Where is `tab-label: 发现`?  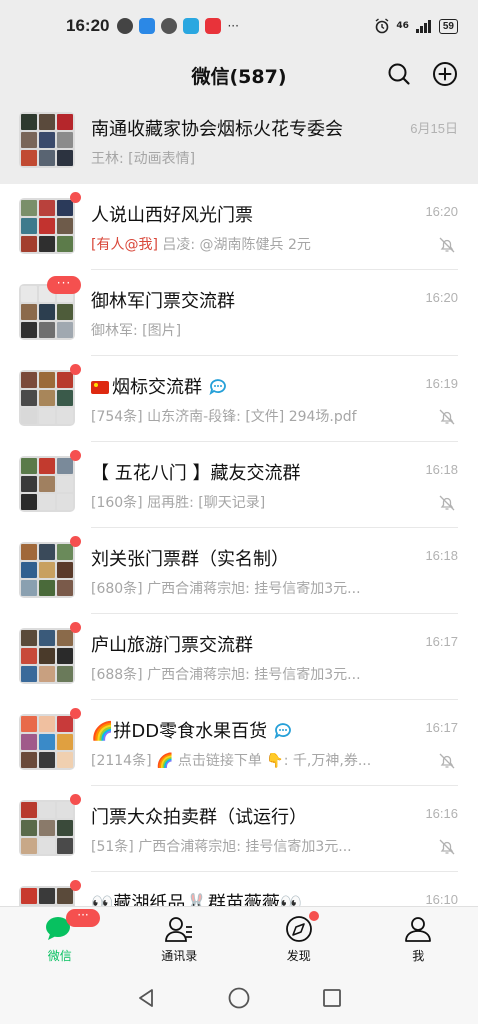 tab-label: 发现 is located at coordinates (298, 956).